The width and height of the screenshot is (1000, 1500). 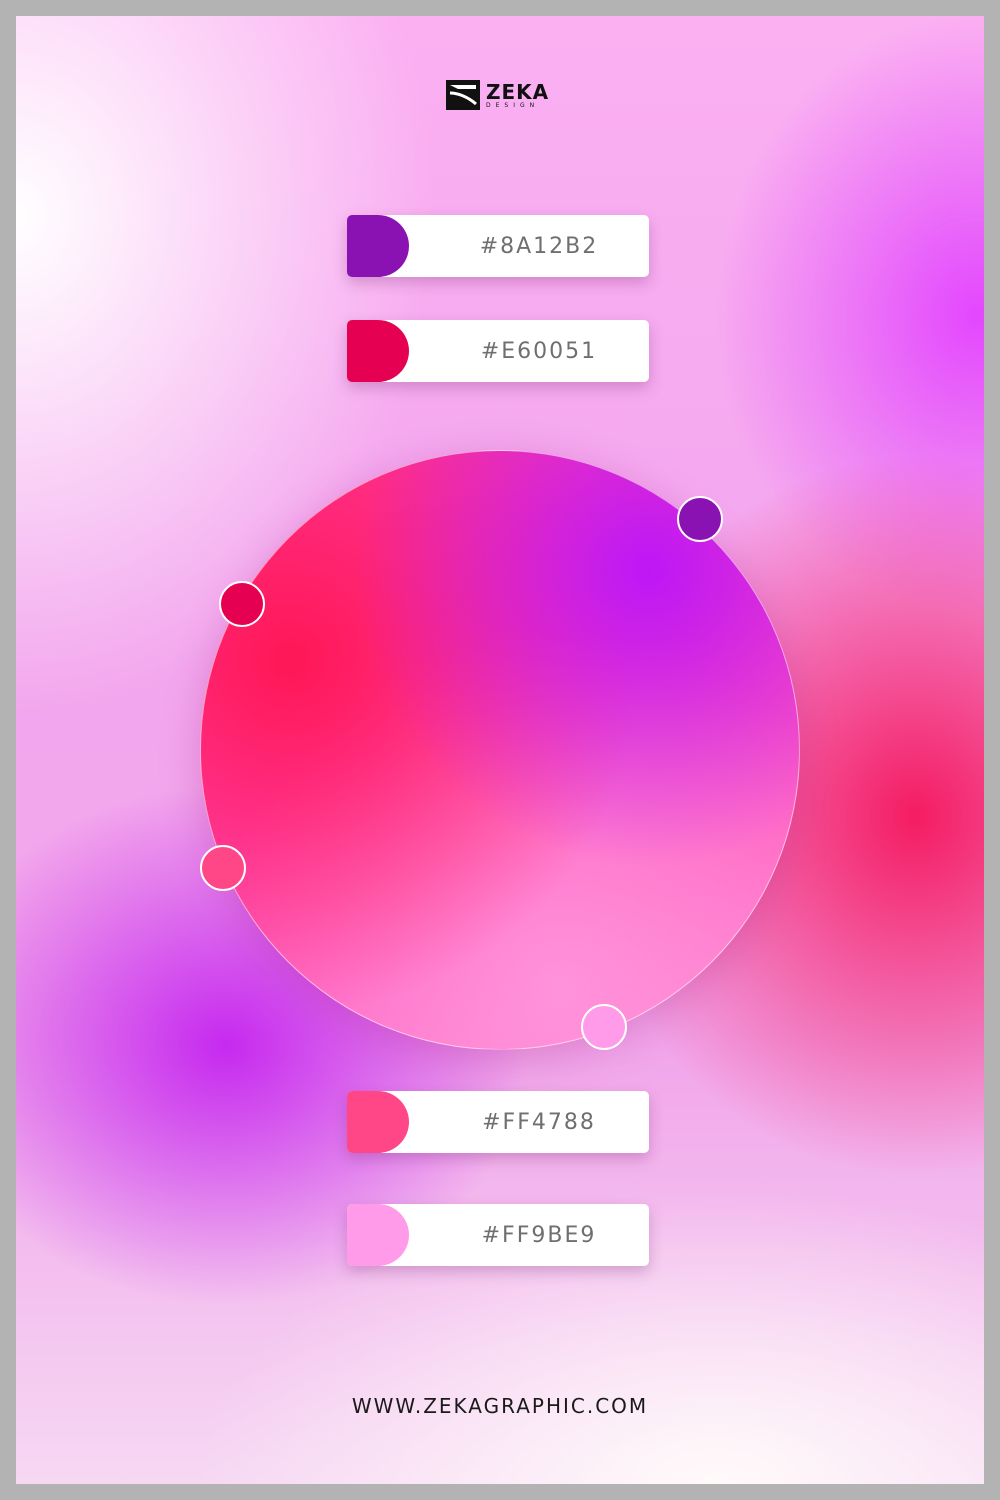 I want to click on zeka-design-logo: ZEKA DESIGN, so click(x=497, y=95).